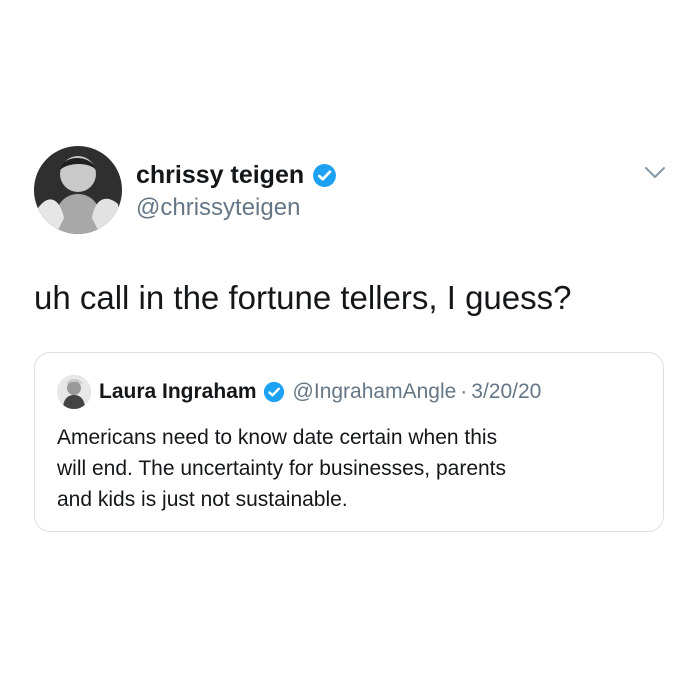 The width and height of the screenshot is (700, 700). Describe the element at coordinates (303, 297) in the screenshot. I see `tweet-text: uh call in the fortune tellers, I guess?` at that location.